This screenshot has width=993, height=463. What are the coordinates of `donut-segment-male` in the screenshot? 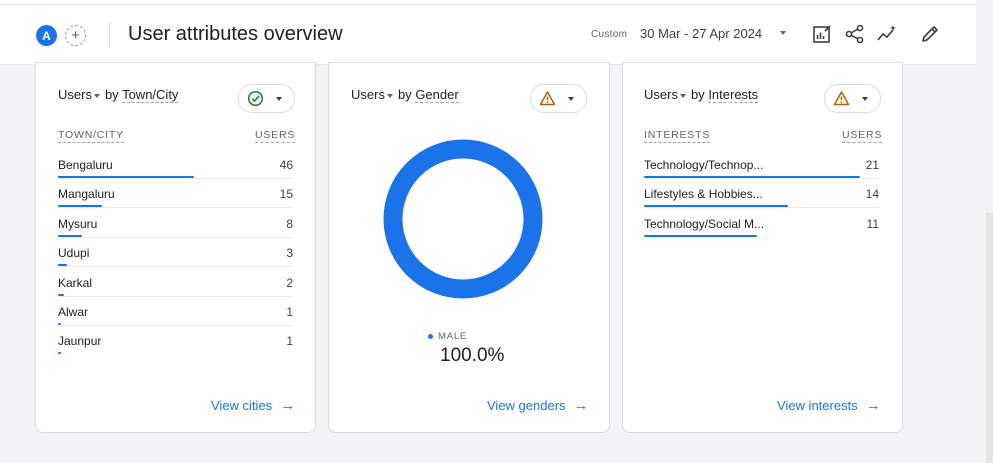 It's located at (463, 219).